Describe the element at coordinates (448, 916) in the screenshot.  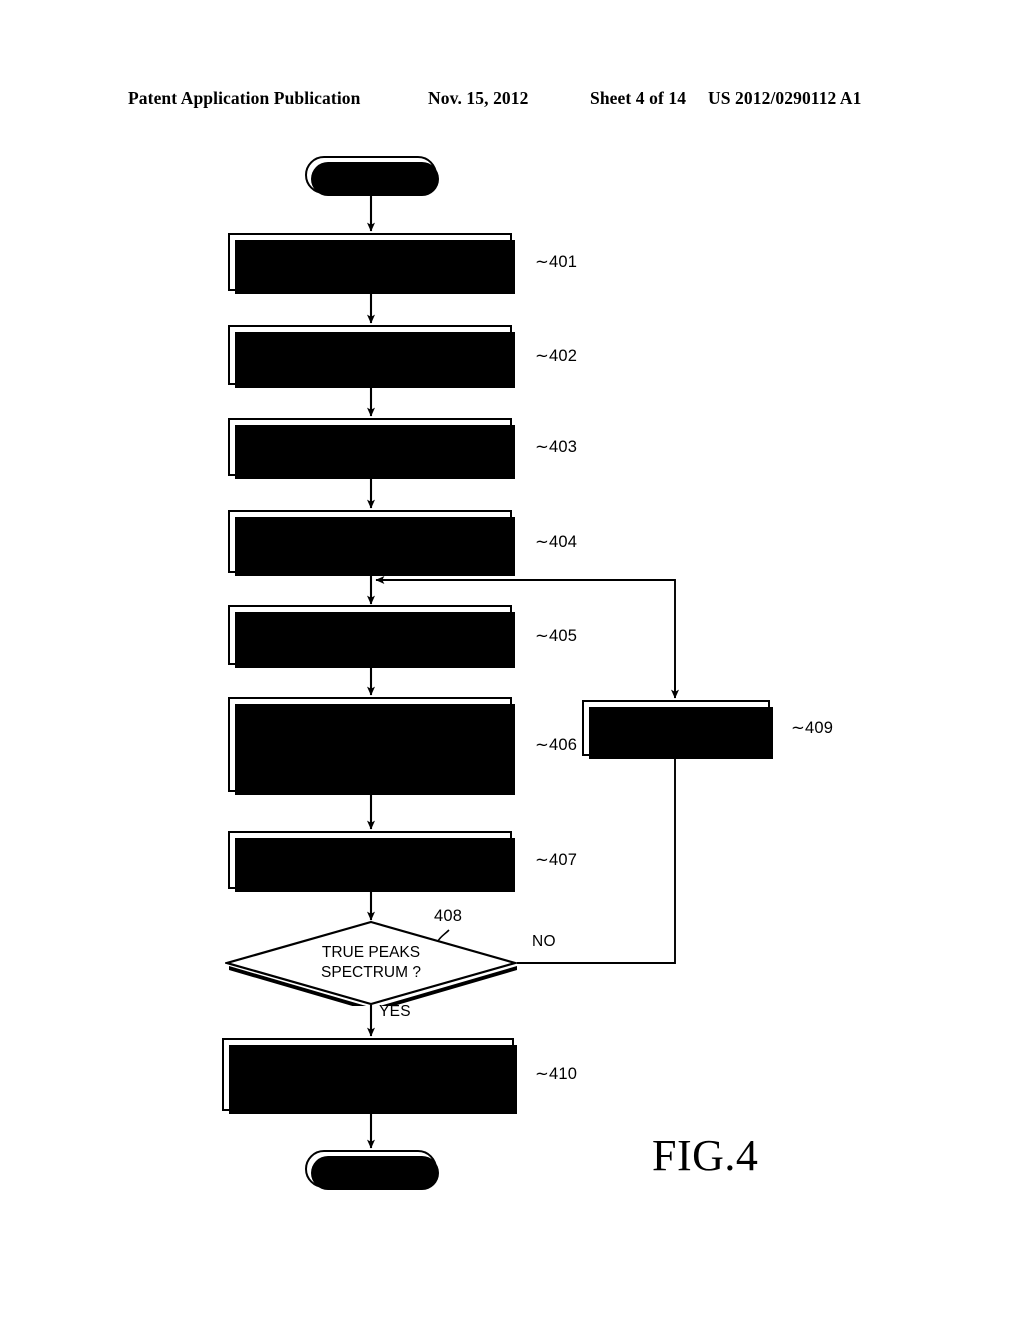
I see `ref-408: 408` at that location.